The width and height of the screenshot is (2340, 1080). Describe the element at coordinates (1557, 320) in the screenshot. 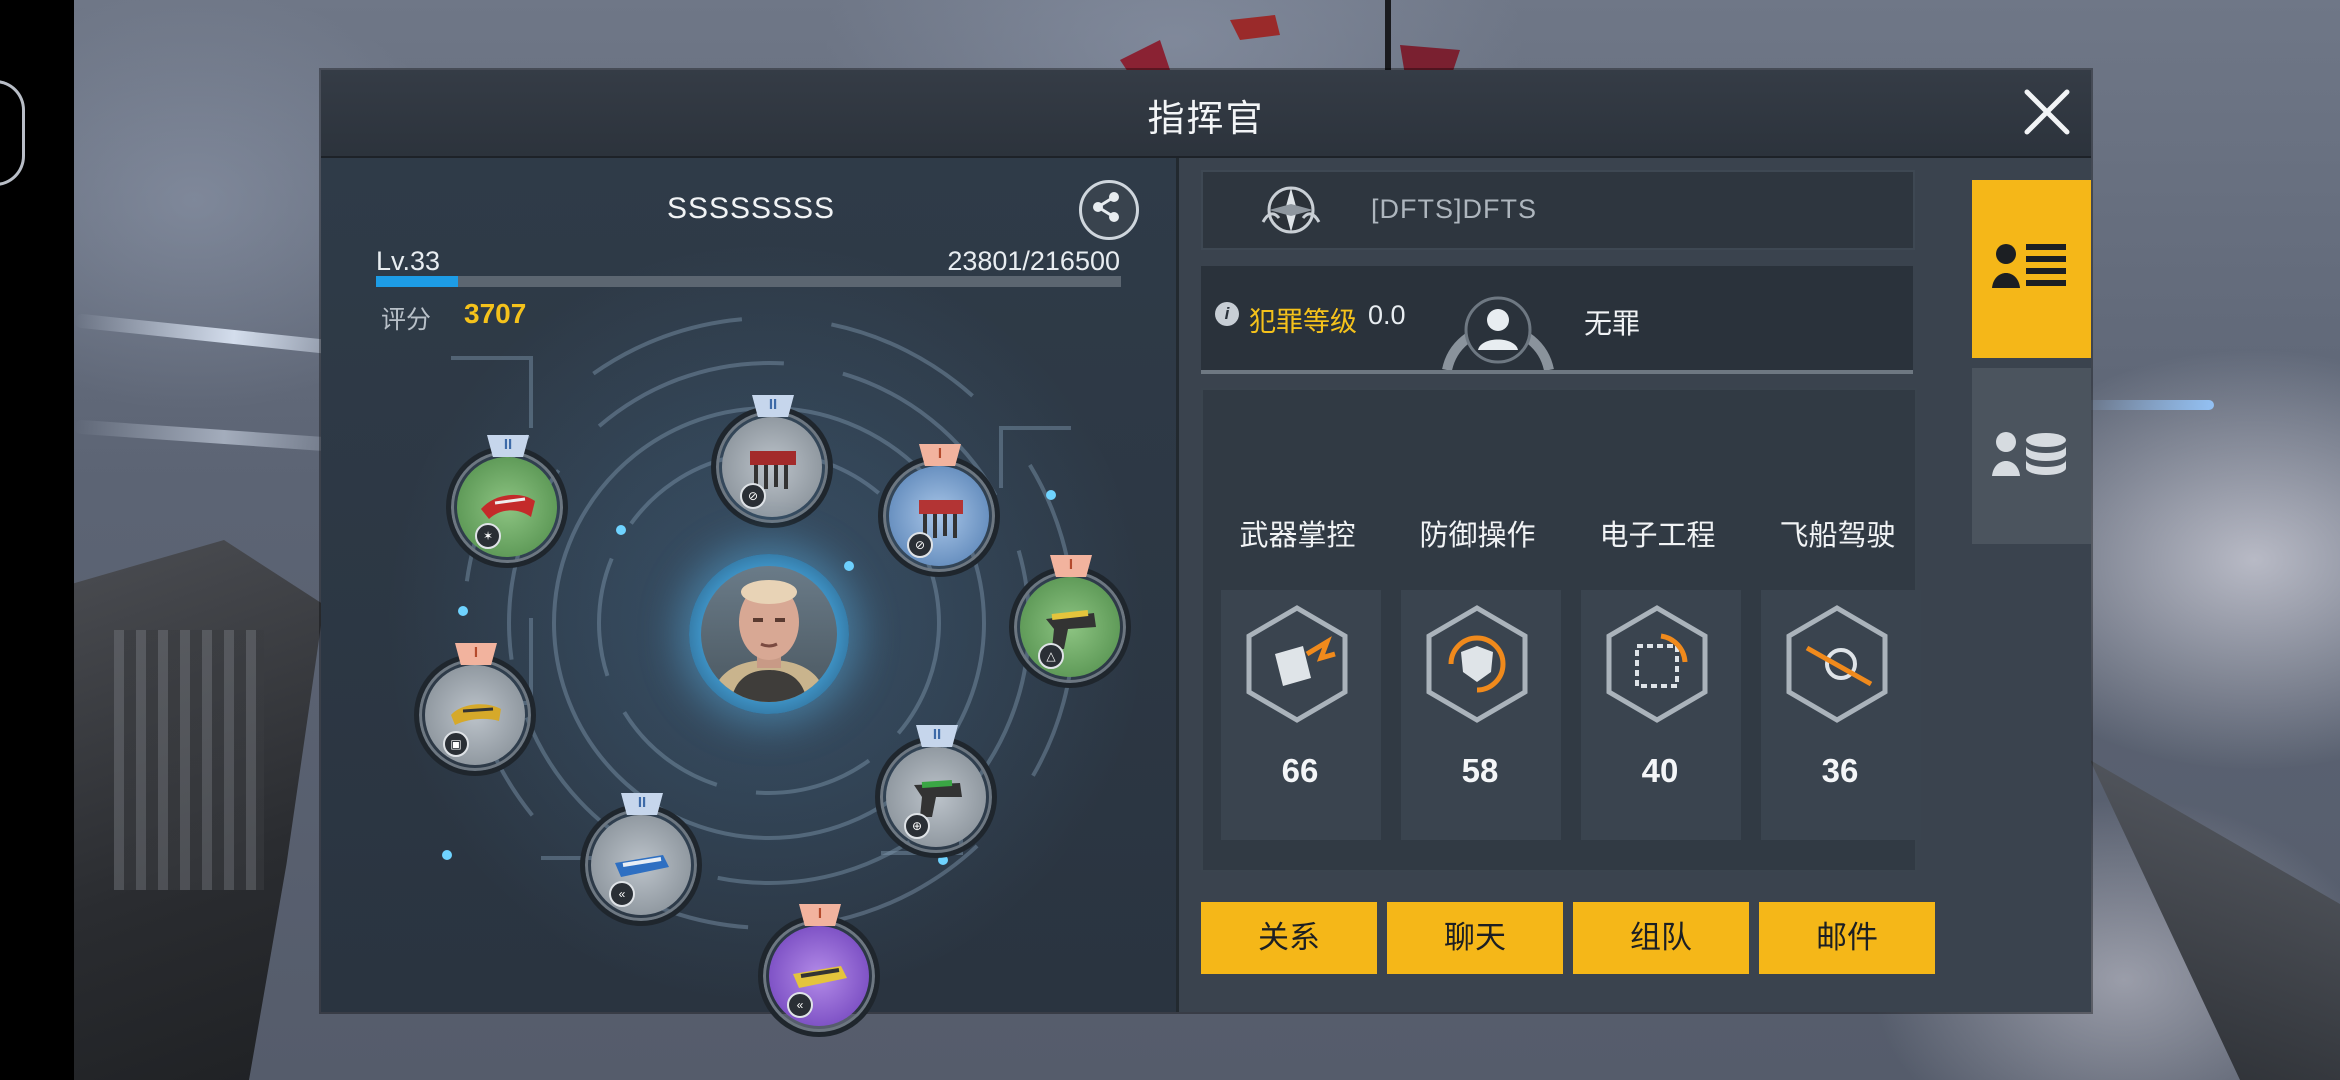

I see `crime-level-row: i 犯罪等级 0.0 无罪` at that location.